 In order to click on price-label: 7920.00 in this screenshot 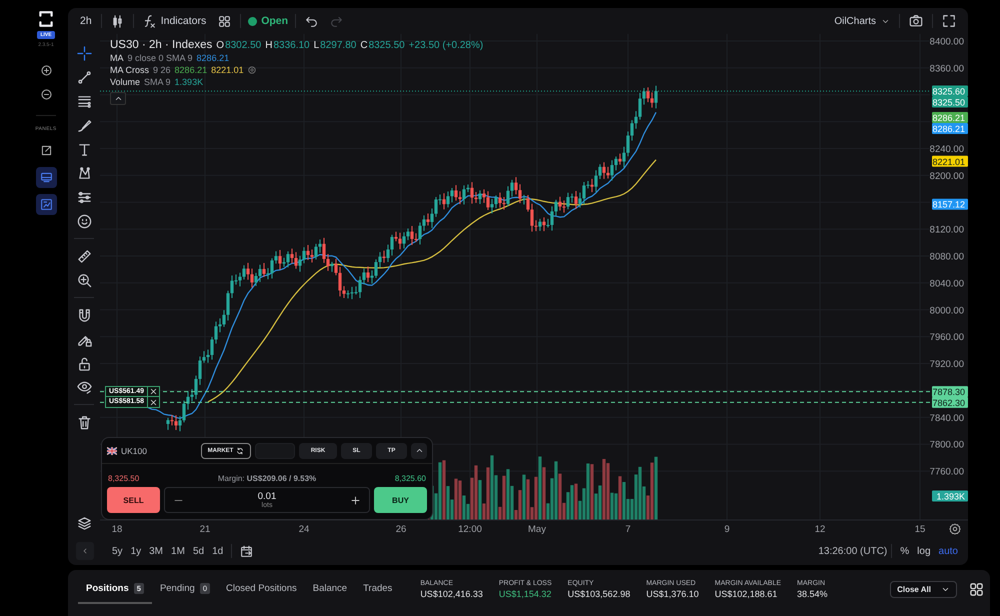, I will do `click(947, 364)`.